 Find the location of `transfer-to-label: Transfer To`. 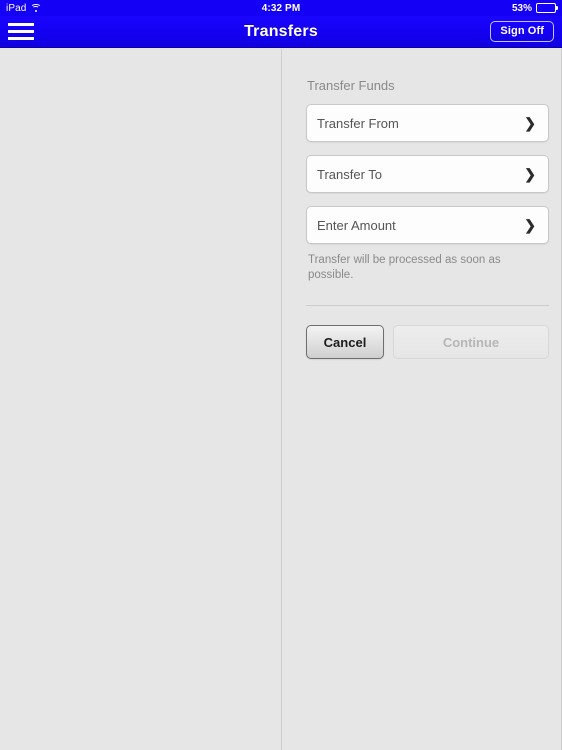

transfer-to-label: Transfer To is located at coordinates (350, 174).